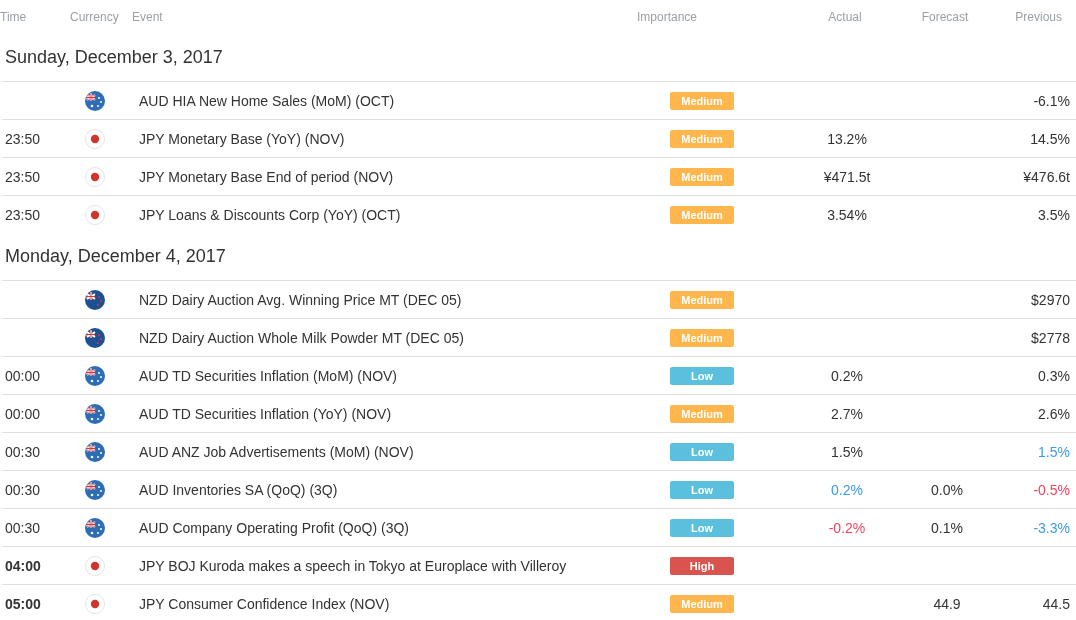 The width and height of the screenshot is (1076, 620). Describe the element at coordinates (1046, 176) in the screenshot. I see `previous-value: ¥476.6t` at that location.